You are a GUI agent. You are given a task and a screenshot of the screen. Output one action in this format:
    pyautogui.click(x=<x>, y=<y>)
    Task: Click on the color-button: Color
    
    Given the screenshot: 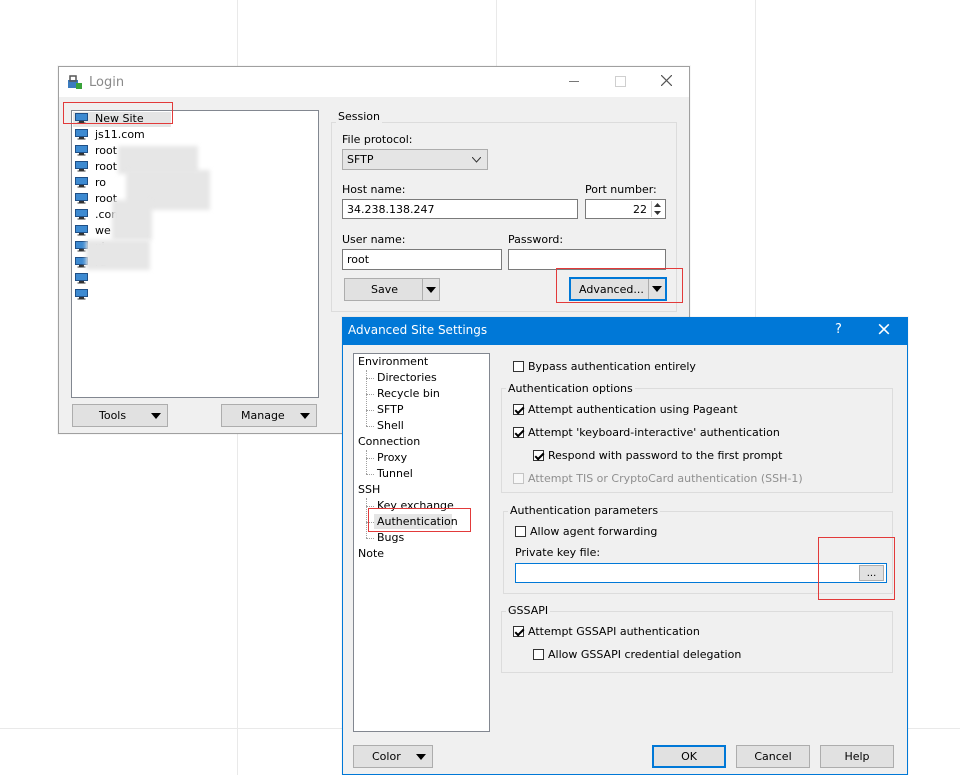 What is the action you would take?
    pyautogui.click(x=393, y=756)
    